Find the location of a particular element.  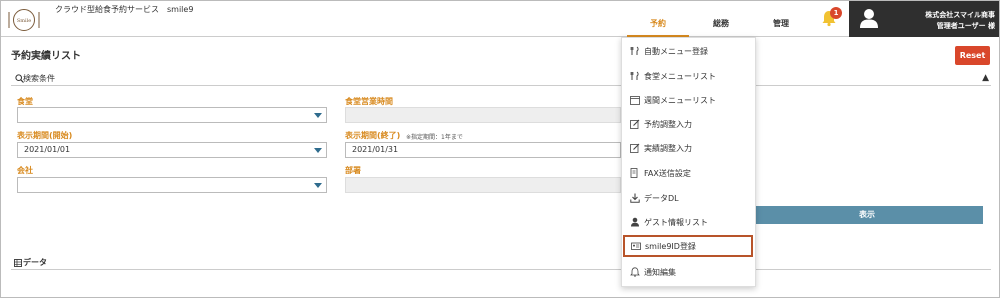

nav-reservation: 予約 is located at coordinates (658, 27).